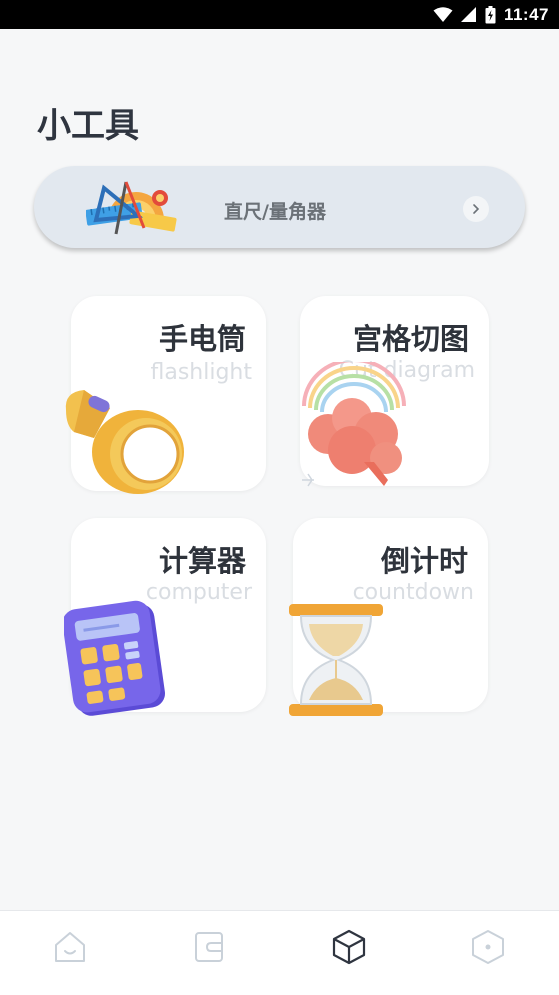 The width and height of the screenshot is (559, 995). I want to click on tool-title: 手电筒, so click(202, 339).